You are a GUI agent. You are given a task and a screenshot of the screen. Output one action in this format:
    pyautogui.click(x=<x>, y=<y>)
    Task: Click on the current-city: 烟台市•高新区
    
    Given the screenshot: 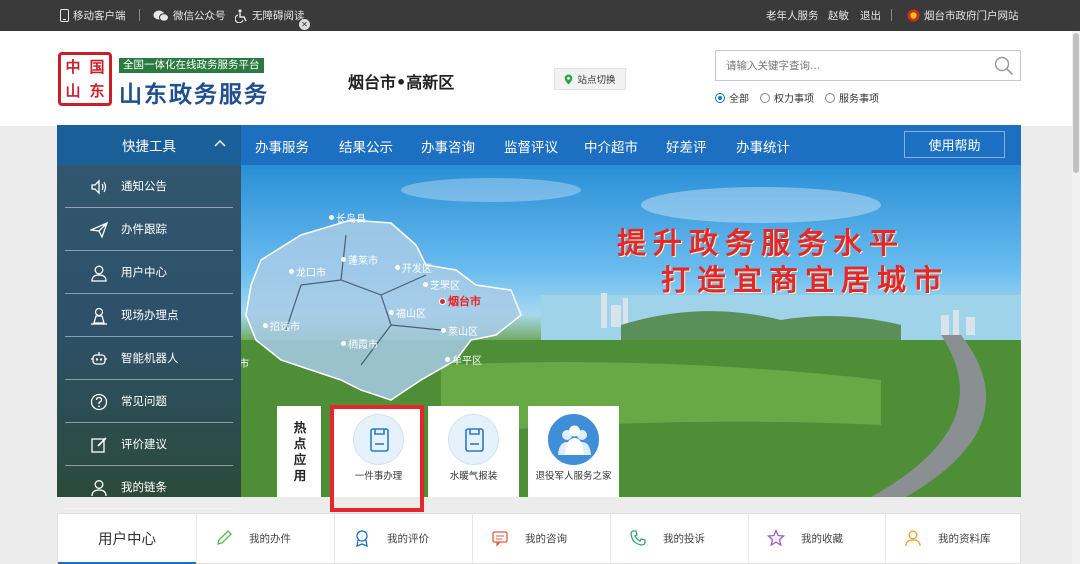 What is the action you would take?
    pyautogui.click(x=401, y=82)
    